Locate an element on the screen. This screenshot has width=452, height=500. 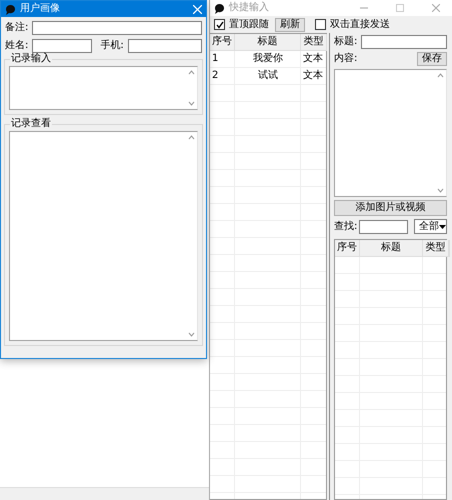
field-label: 查找: is located at coordinates (346, 226).